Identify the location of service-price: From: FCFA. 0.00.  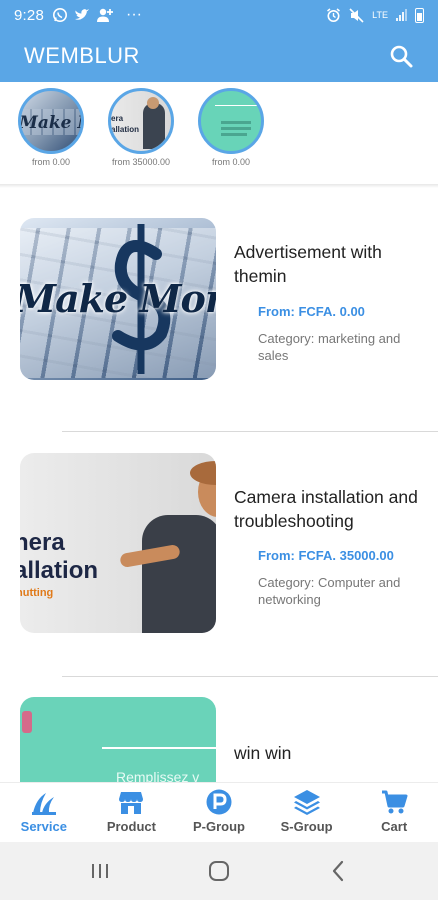
(311, 311).